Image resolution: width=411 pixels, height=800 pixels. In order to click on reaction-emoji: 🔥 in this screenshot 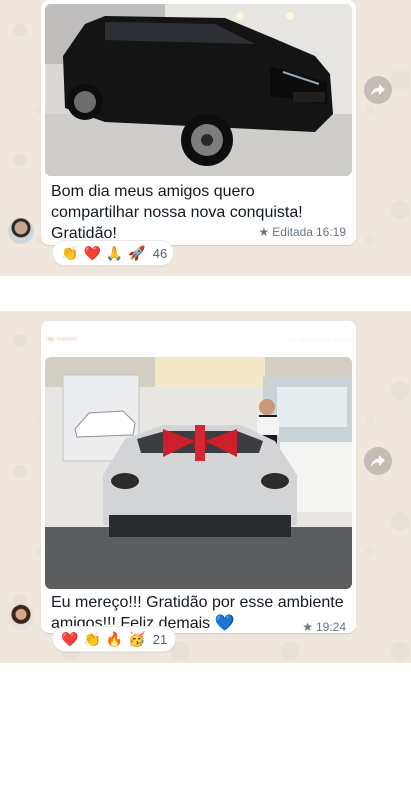, I will do `click(114, 639)`.